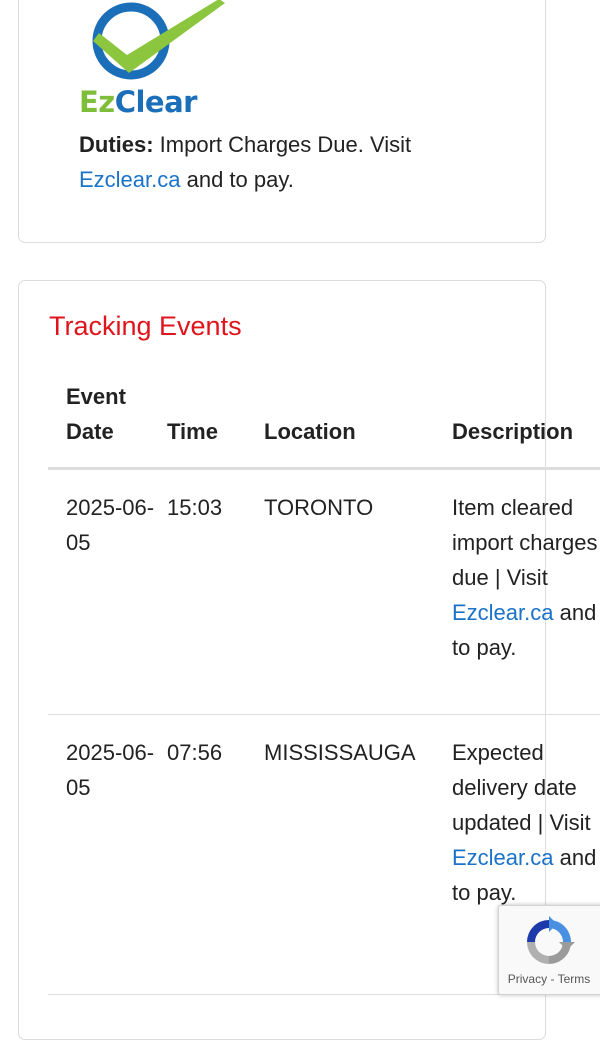 The width and height of the screenshot is (600, 1040). What do you see at coordinates (215, 591) in the screenshot?
I see `event-time-cell: 15:03` at bounding box center [215, 591].